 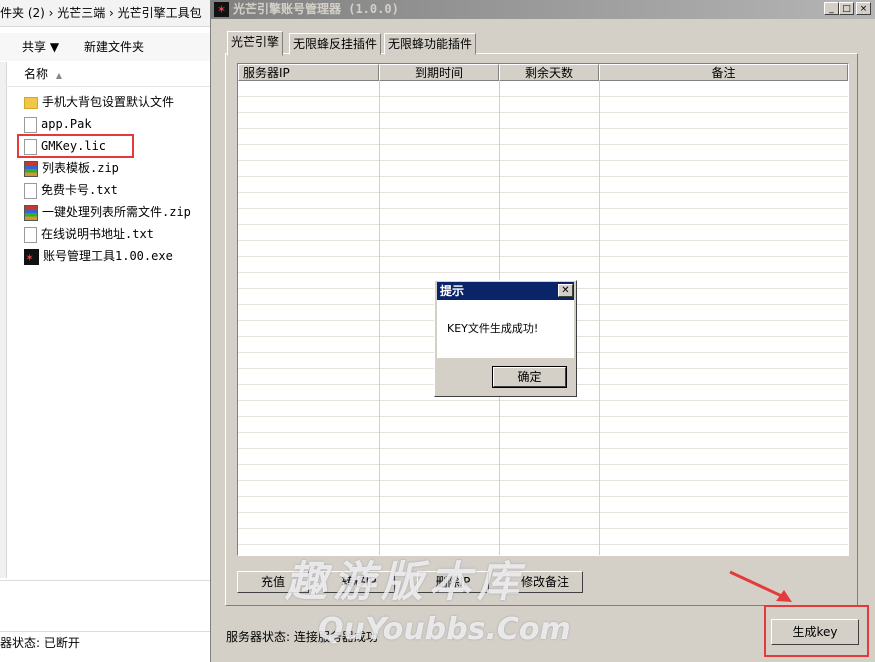 I want to click on minimize-button: _, so click(x=831, y=8).